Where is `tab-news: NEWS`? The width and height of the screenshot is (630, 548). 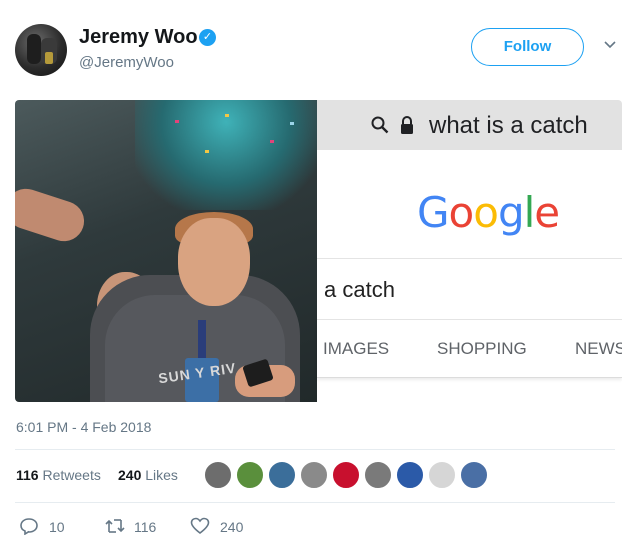 tab-news: NEWS is located at coordinates (598, 348).